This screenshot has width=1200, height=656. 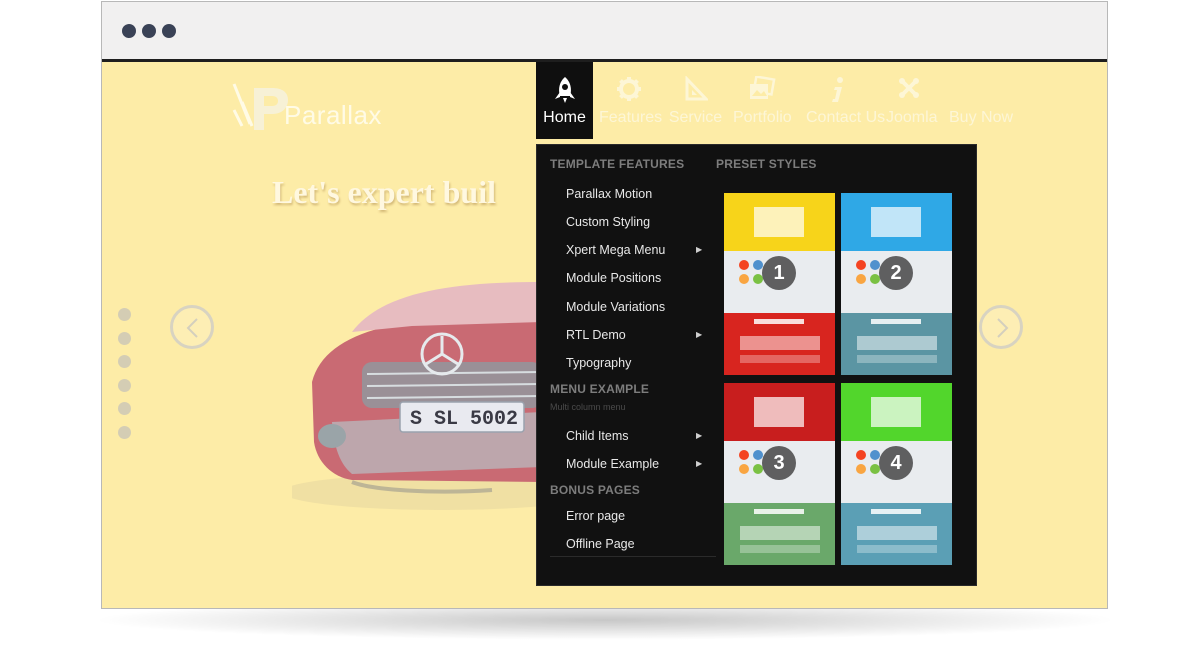 What do you see at coordinates (417, 396) in the screenshot?
I see `car-image: S SL 5002` at bounding box center [417, 396].